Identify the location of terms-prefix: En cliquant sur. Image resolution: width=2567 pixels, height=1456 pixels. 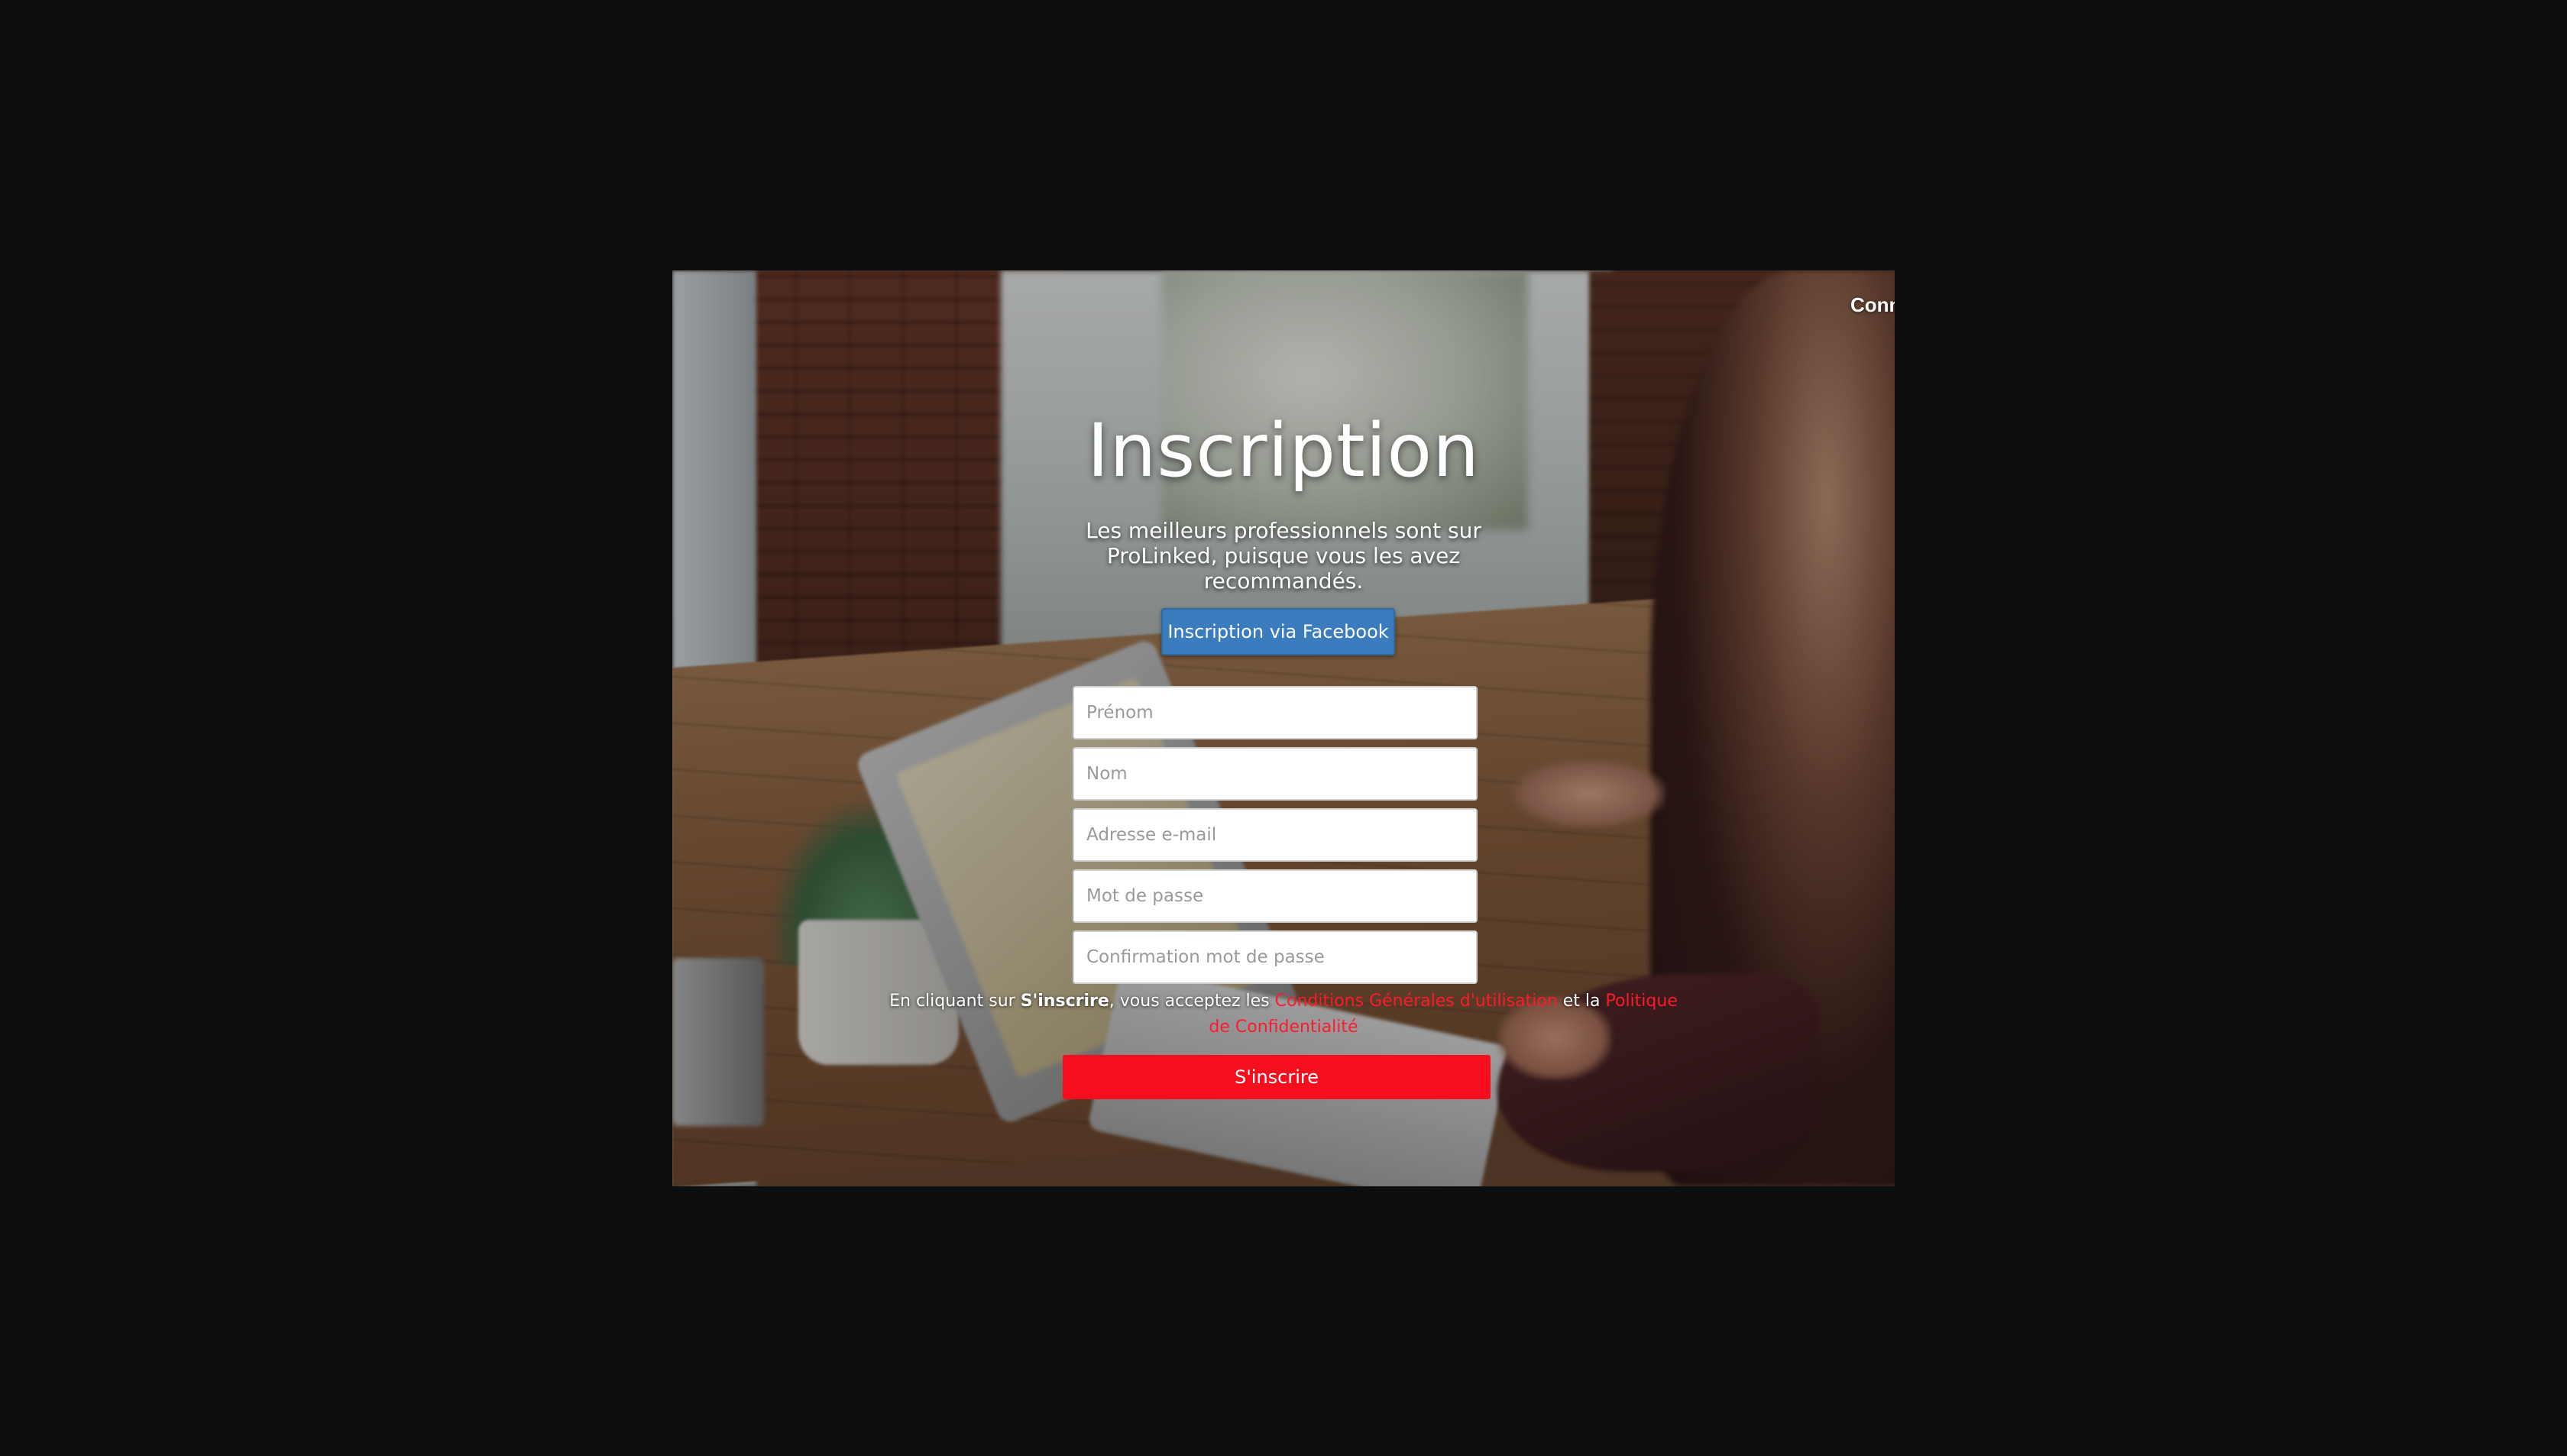
(955, 1002).